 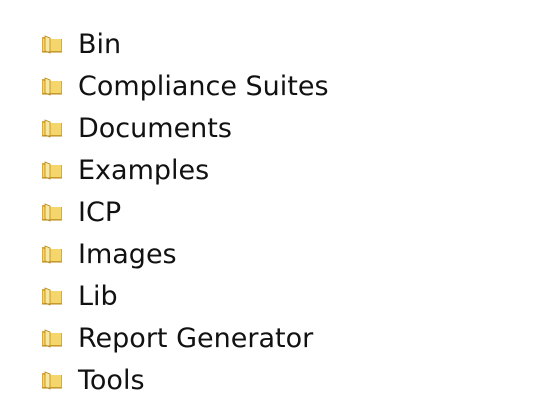 What do you see at coordinates (100, 44) in the screenshot?
I see `folder-label: Bin` at bounding box center [100, 44].